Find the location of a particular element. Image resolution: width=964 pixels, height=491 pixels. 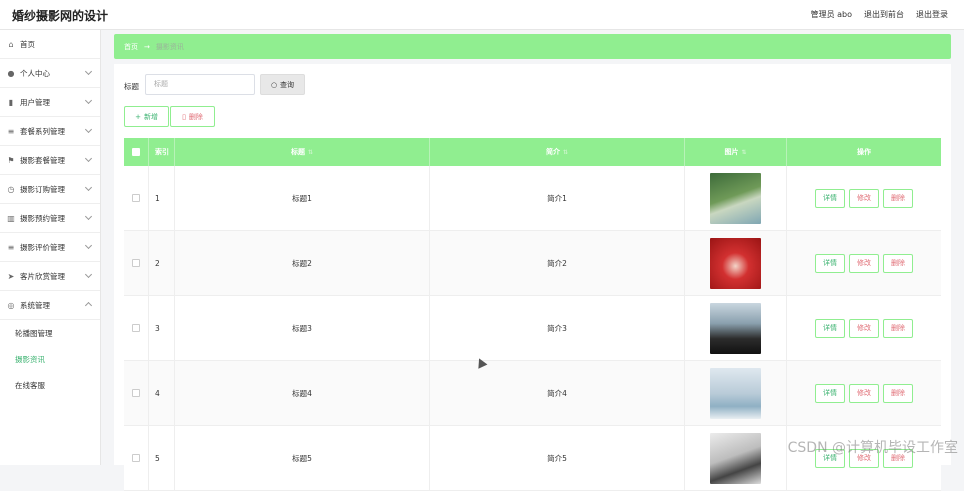

sidebar-item-label: 用户管理 is located at coordinates (35, 102).